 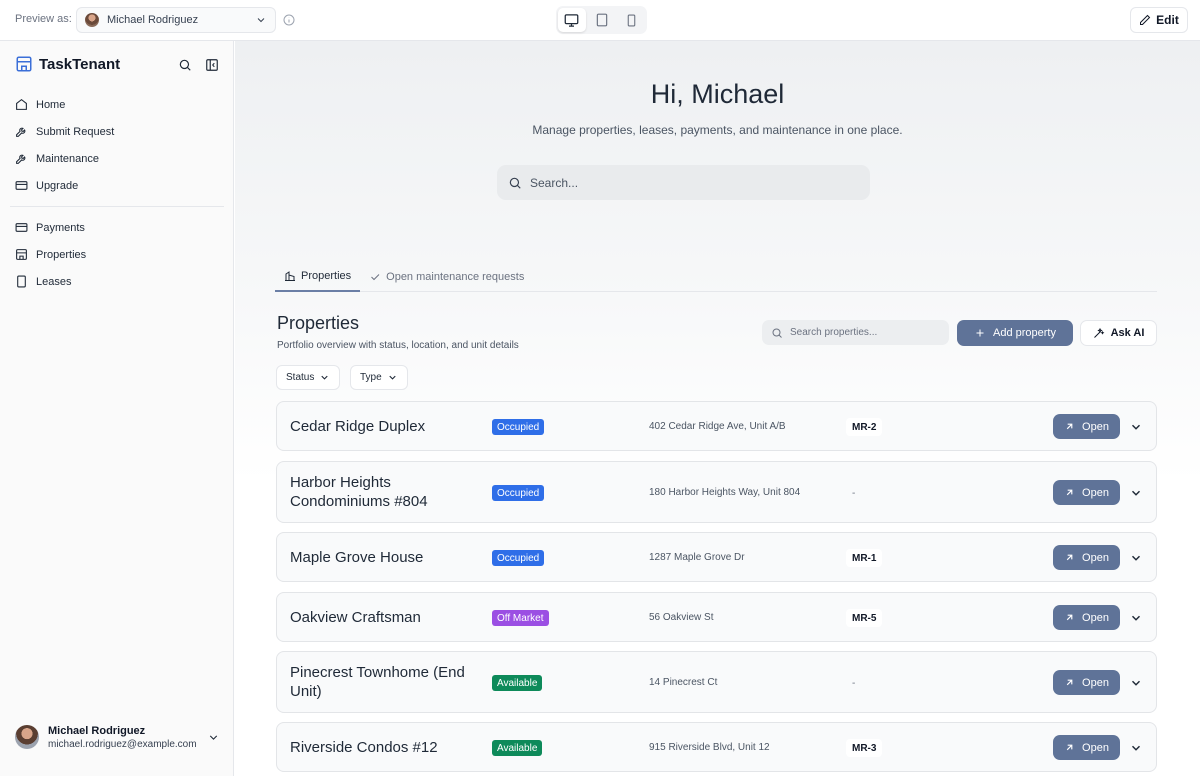 I want to click on tab-properties: Properties, so click(x=318, y=276).